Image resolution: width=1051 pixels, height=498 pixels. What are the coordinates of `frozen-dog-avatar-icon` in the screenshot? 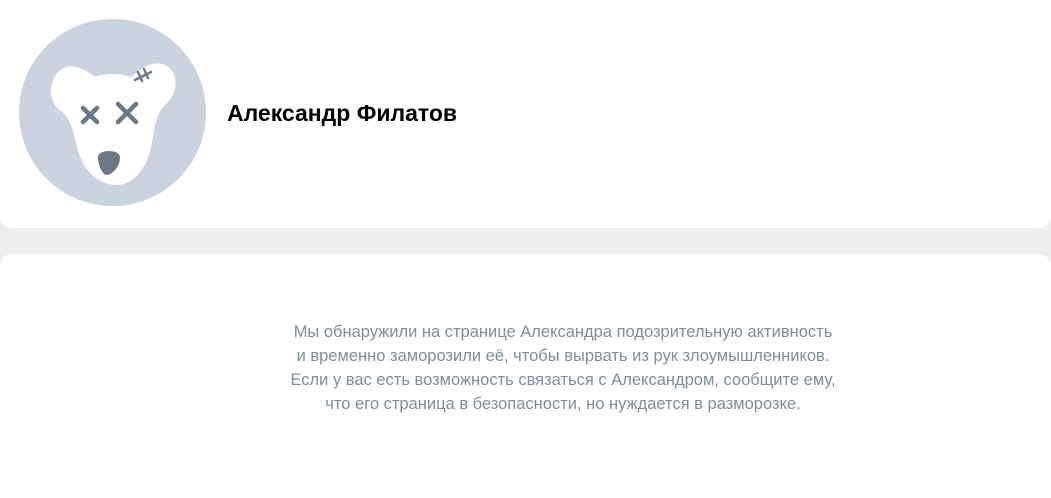 It's located at (113, 124).